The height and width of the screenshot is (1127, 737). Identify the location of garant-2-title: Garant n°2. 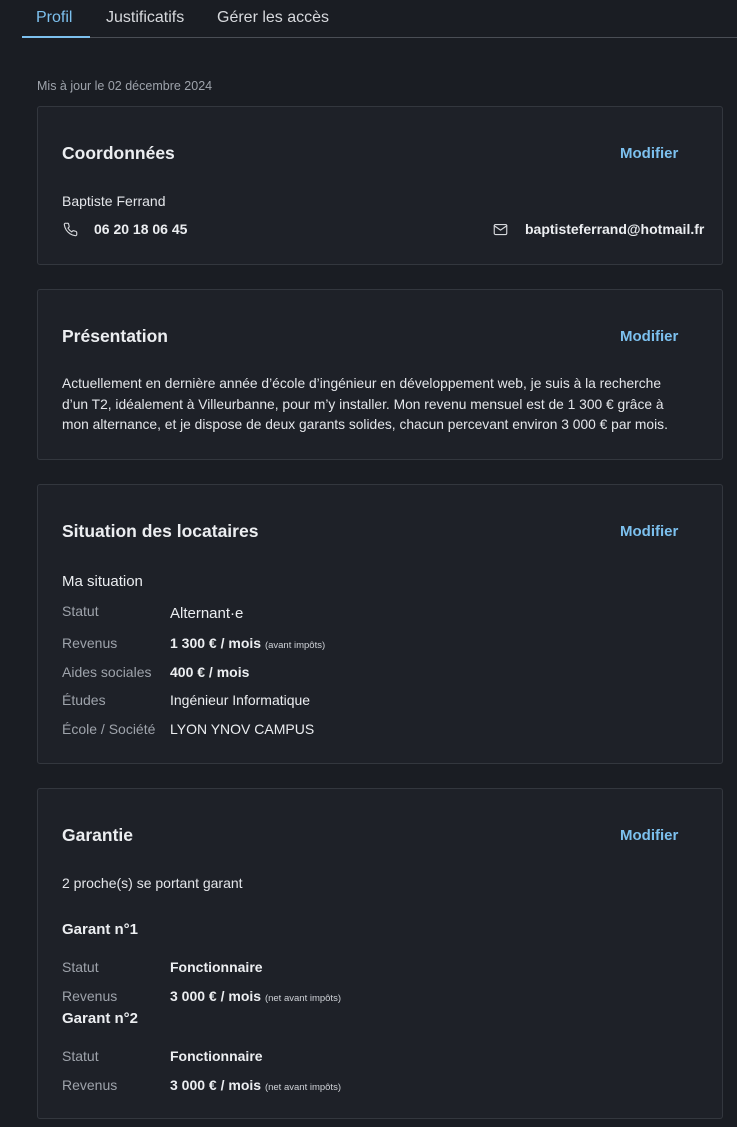
(100, 1018).